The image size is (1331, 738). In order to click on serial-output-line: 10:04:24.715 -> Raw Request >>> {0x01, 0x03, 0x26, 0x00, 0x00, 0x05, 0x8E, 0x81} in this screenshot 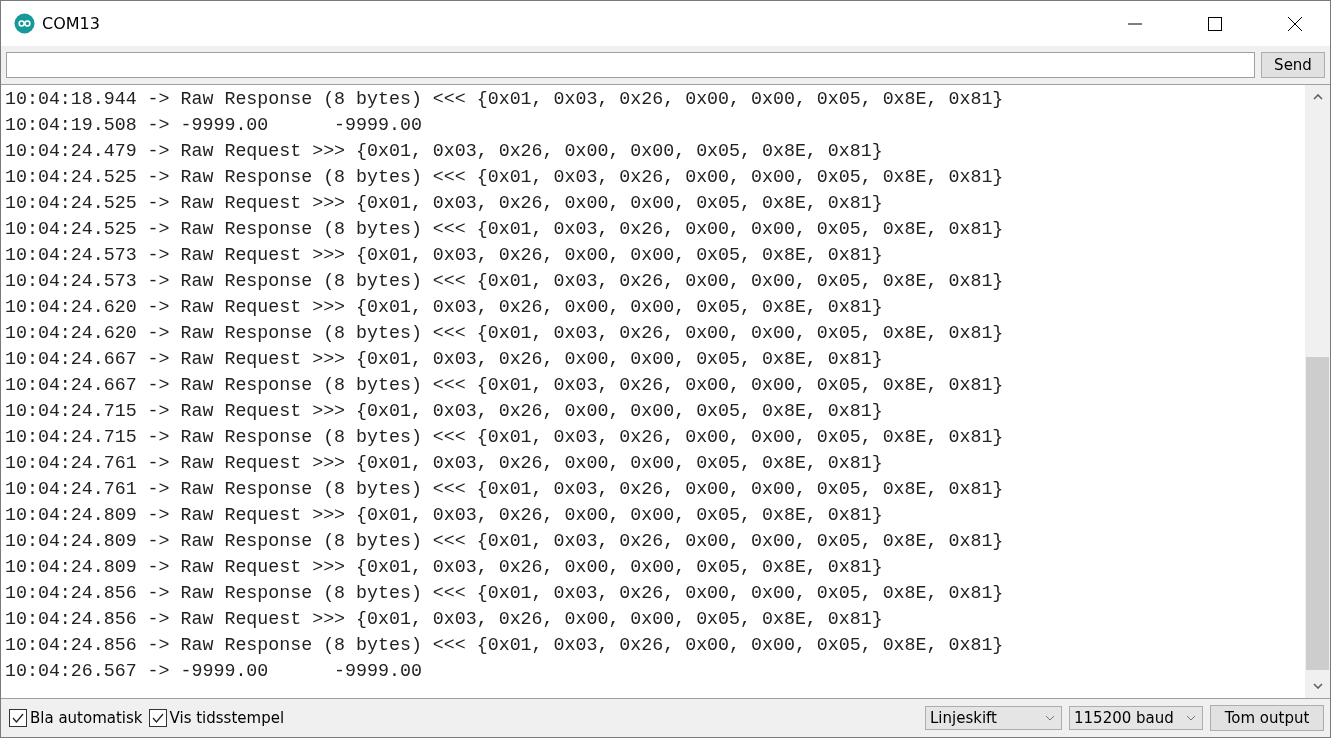, I will do `click(444, 411)`.